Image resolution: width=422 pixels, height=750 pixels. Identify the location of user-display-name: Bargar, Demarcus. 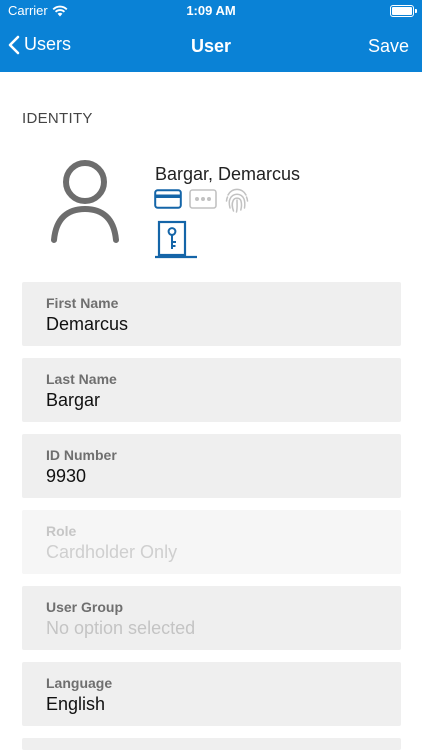
(228, 174).